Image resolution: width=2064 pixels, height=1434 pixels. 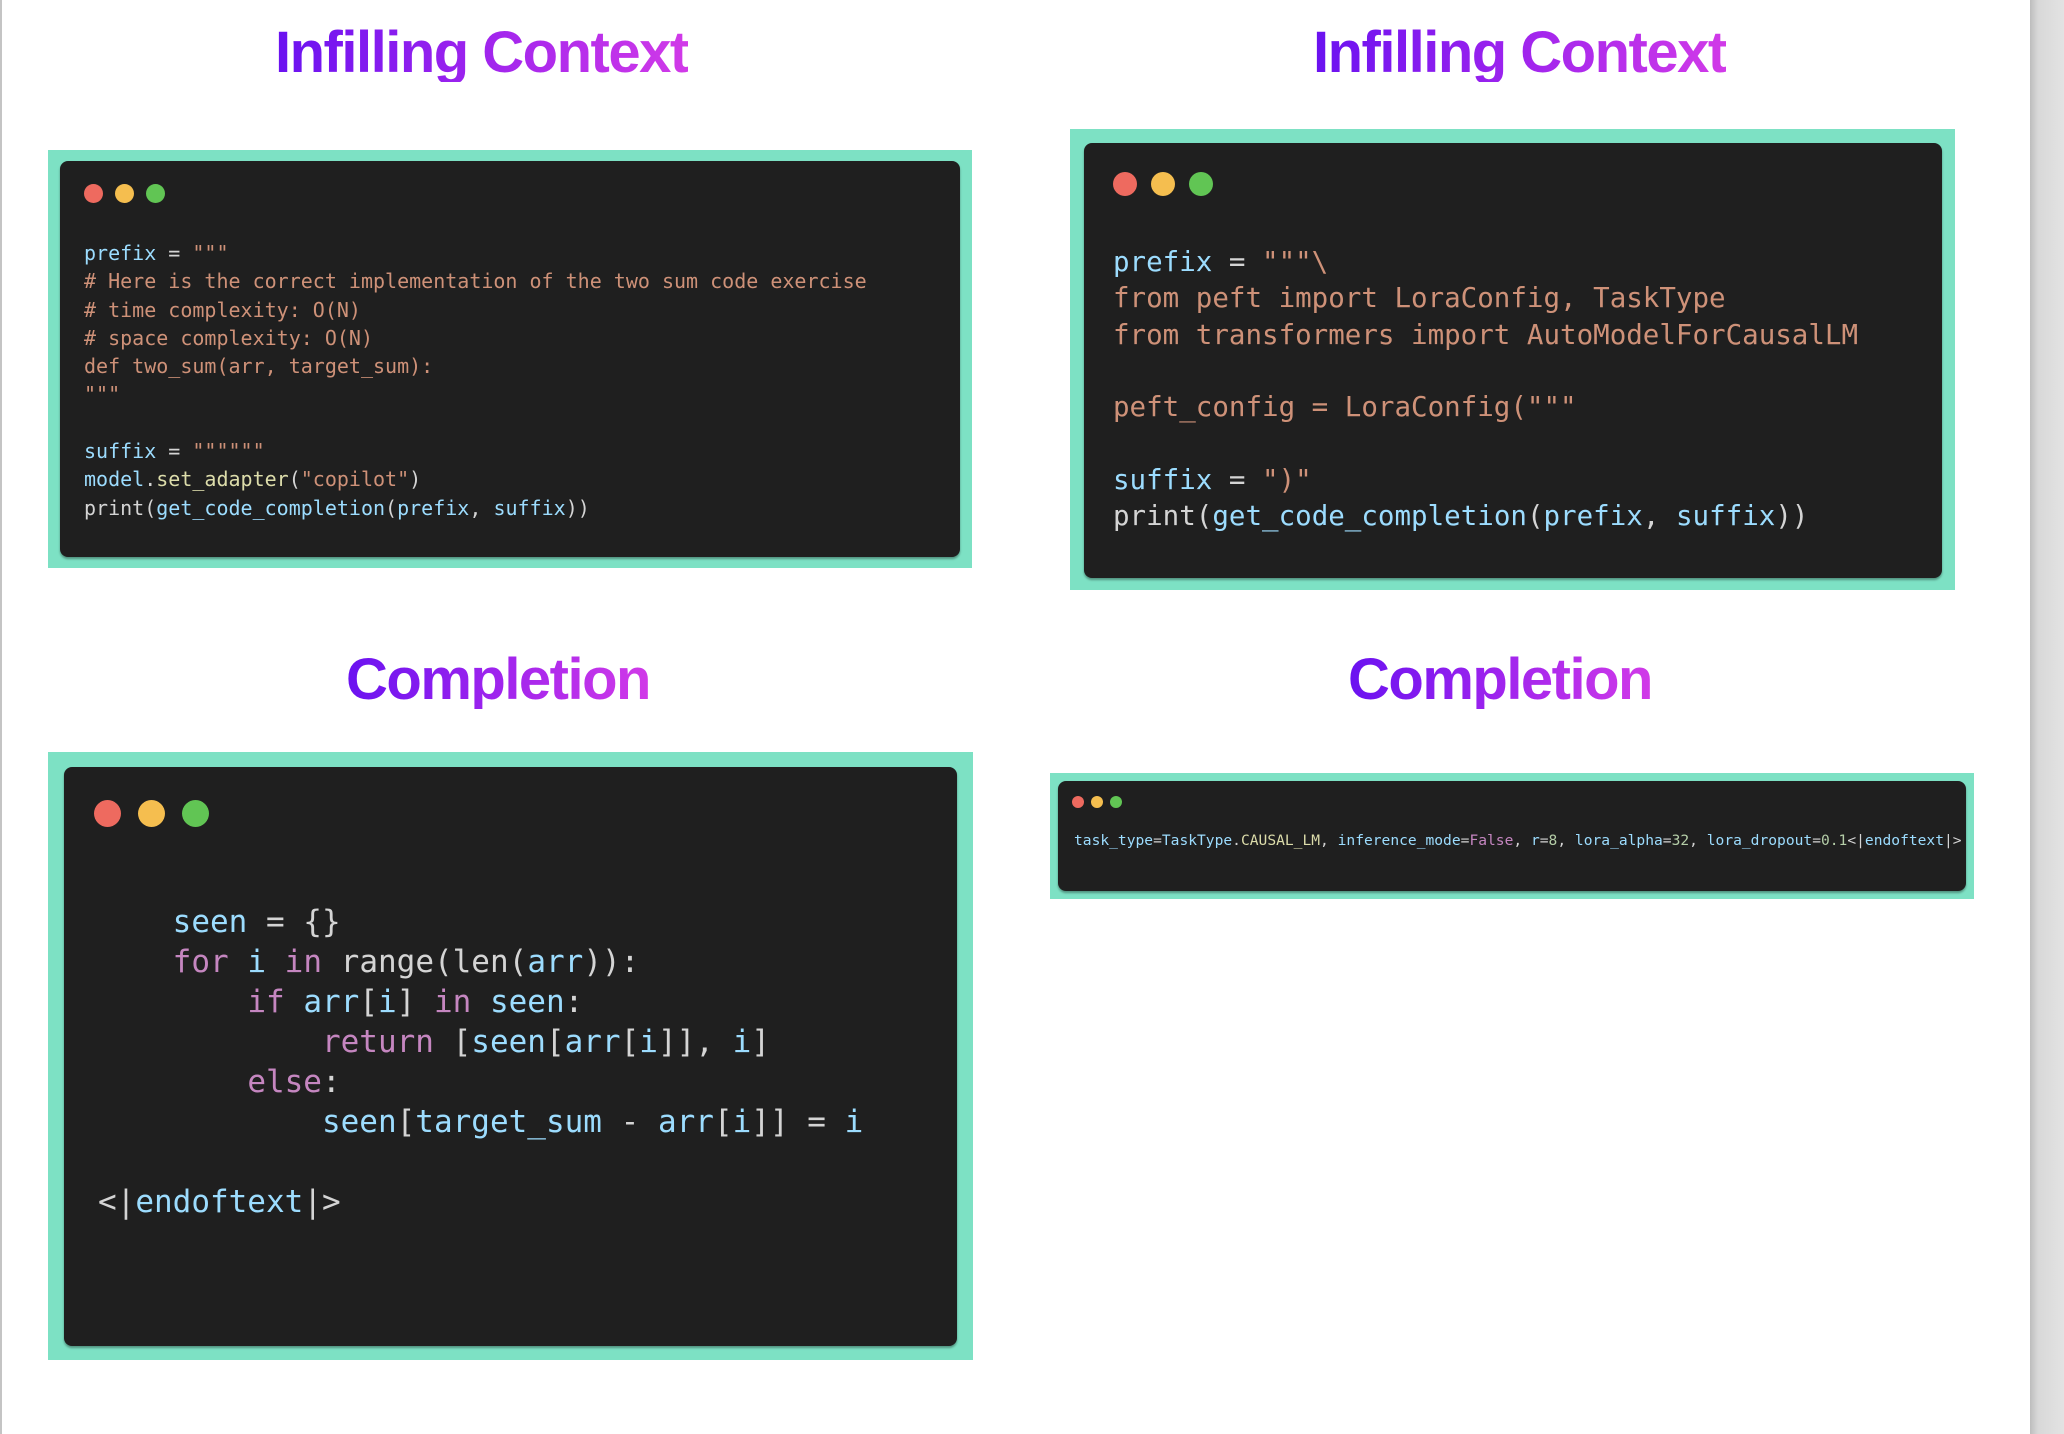 I want to click on code-line: for i in range(len(arr)):, so click(x=480, y=962).